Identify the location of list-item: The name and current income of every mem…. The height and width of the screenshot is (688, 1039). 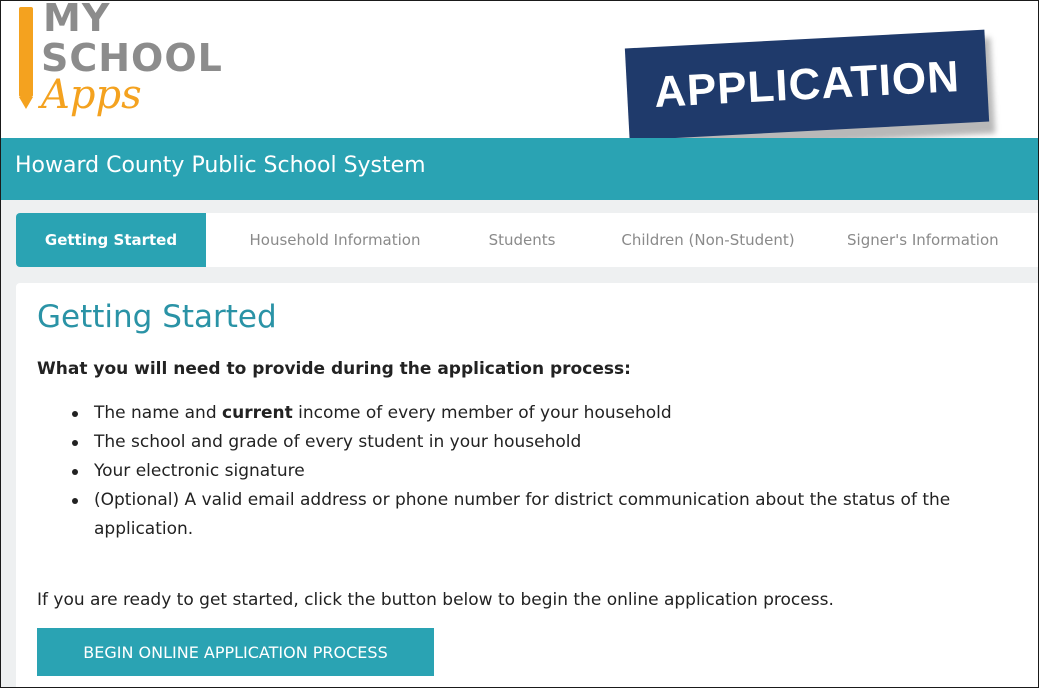
(550, 413).